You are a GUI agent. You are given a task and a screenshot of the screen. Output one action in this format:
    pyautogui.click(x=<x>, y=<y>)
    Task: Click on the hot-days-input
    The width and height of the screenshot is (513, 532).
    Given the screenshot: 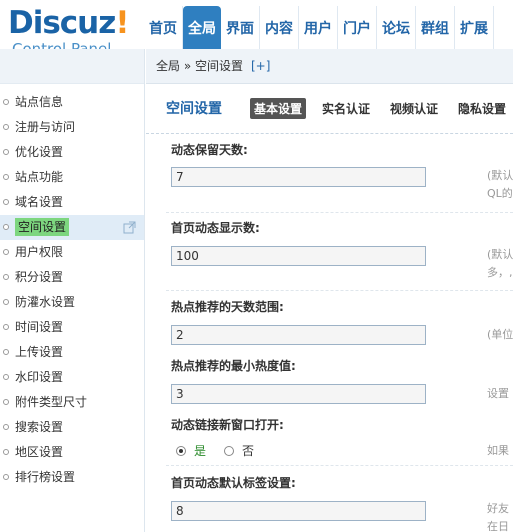 What is the action you would take?
    pyautogui.click(x=298, y=335)
    